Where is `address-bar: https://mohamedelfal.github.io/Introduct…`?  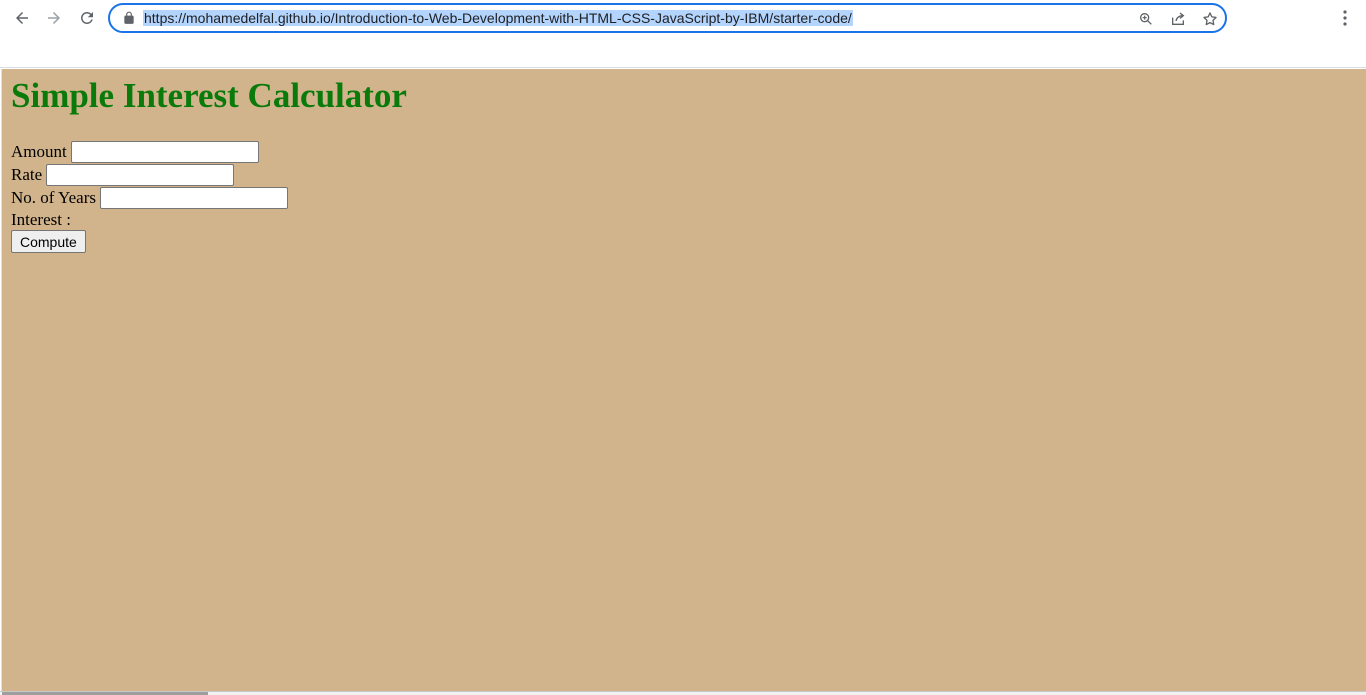
address-bar: https://mohamedelfal.github.io/Introduct… is located at coordinates (667, 18).